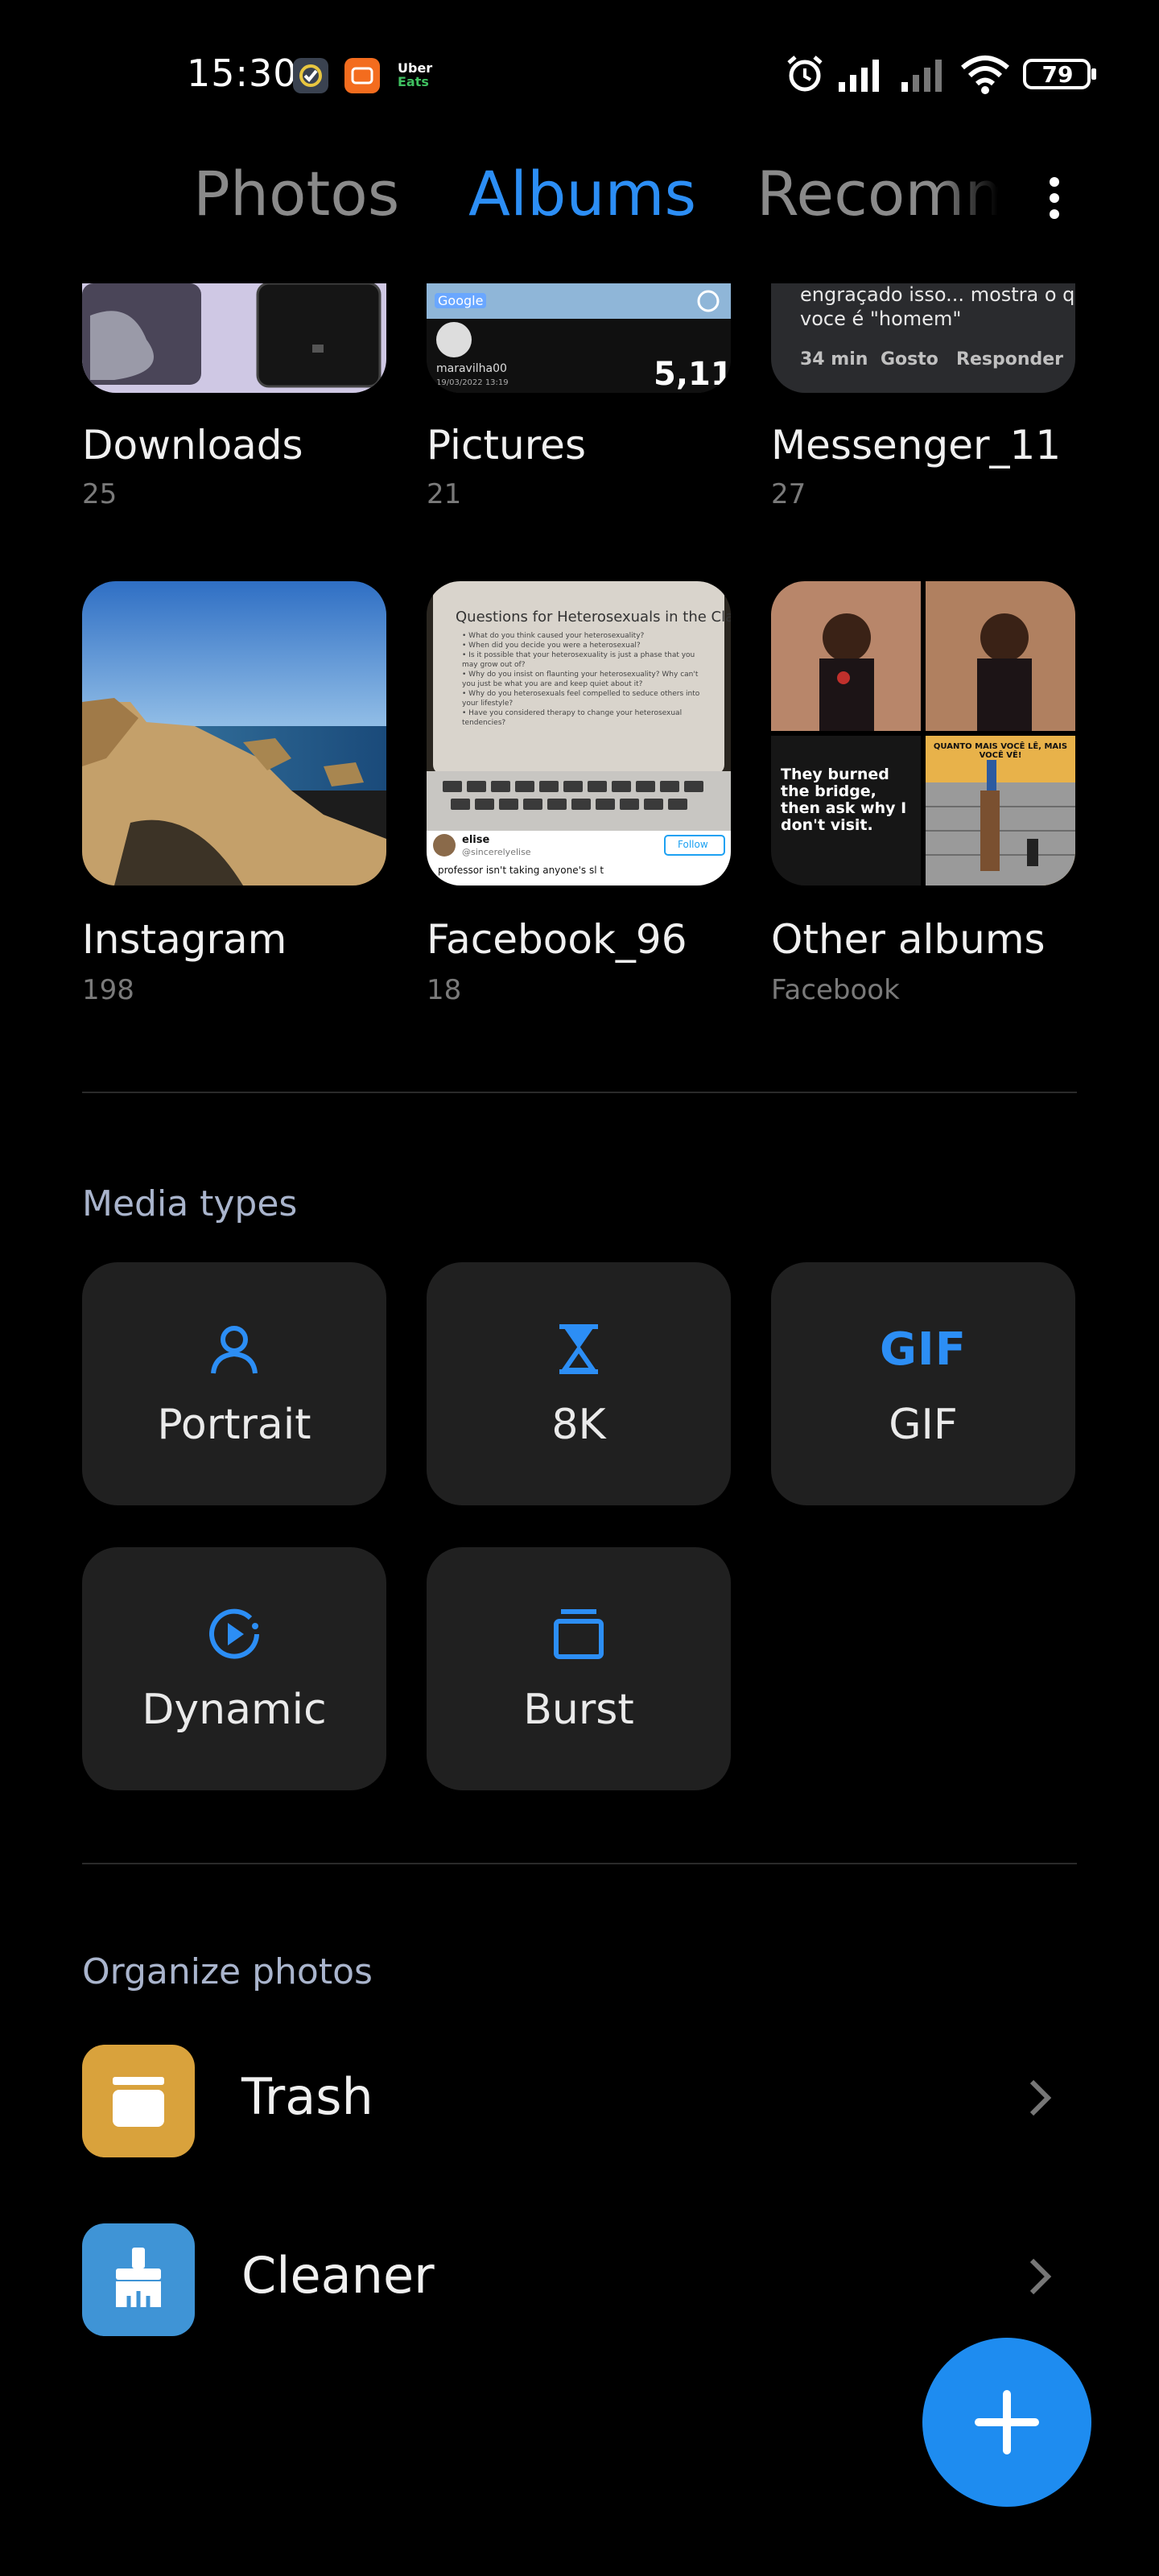  I want to click on album-title-other: Other albums, so click(908, 939).